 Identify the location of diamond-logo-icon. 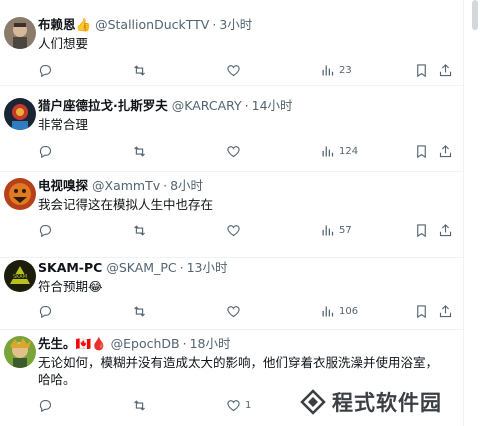
(313, 402).